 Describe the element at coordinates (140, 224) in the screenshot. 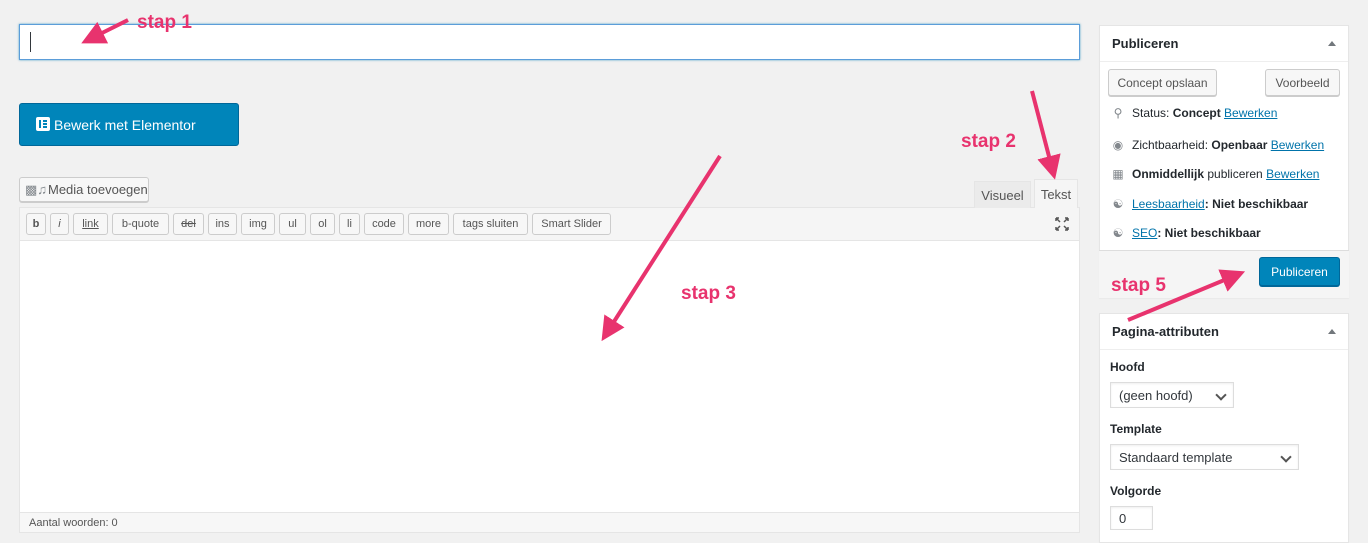

I see `qt-bquote-button: b-quote` at that location.